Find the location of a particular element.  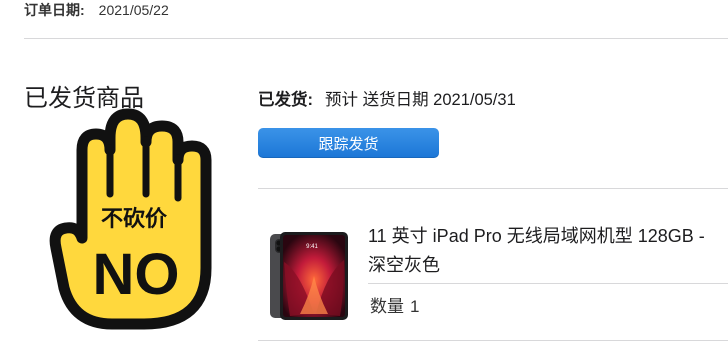

order-date: 订单日期: 2021/05/22 is located at coordinates (96, 10).